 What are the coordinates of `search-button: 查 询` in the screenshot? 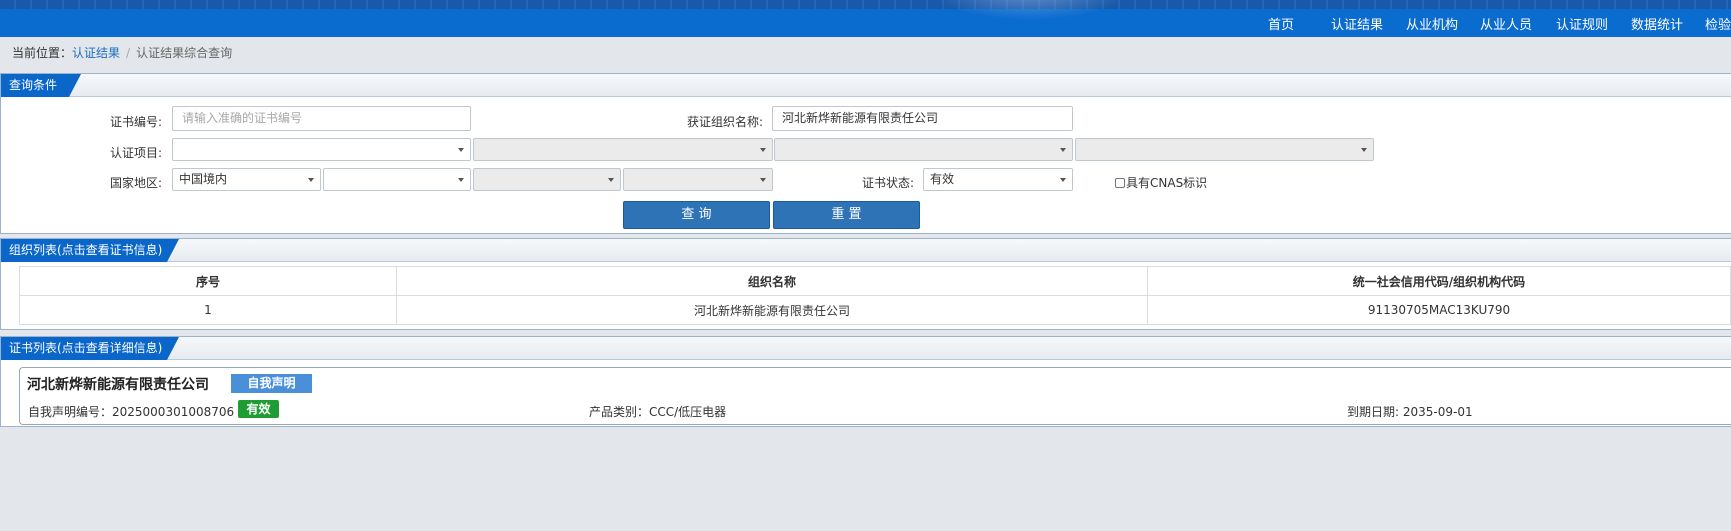 It's located at (696, 215).